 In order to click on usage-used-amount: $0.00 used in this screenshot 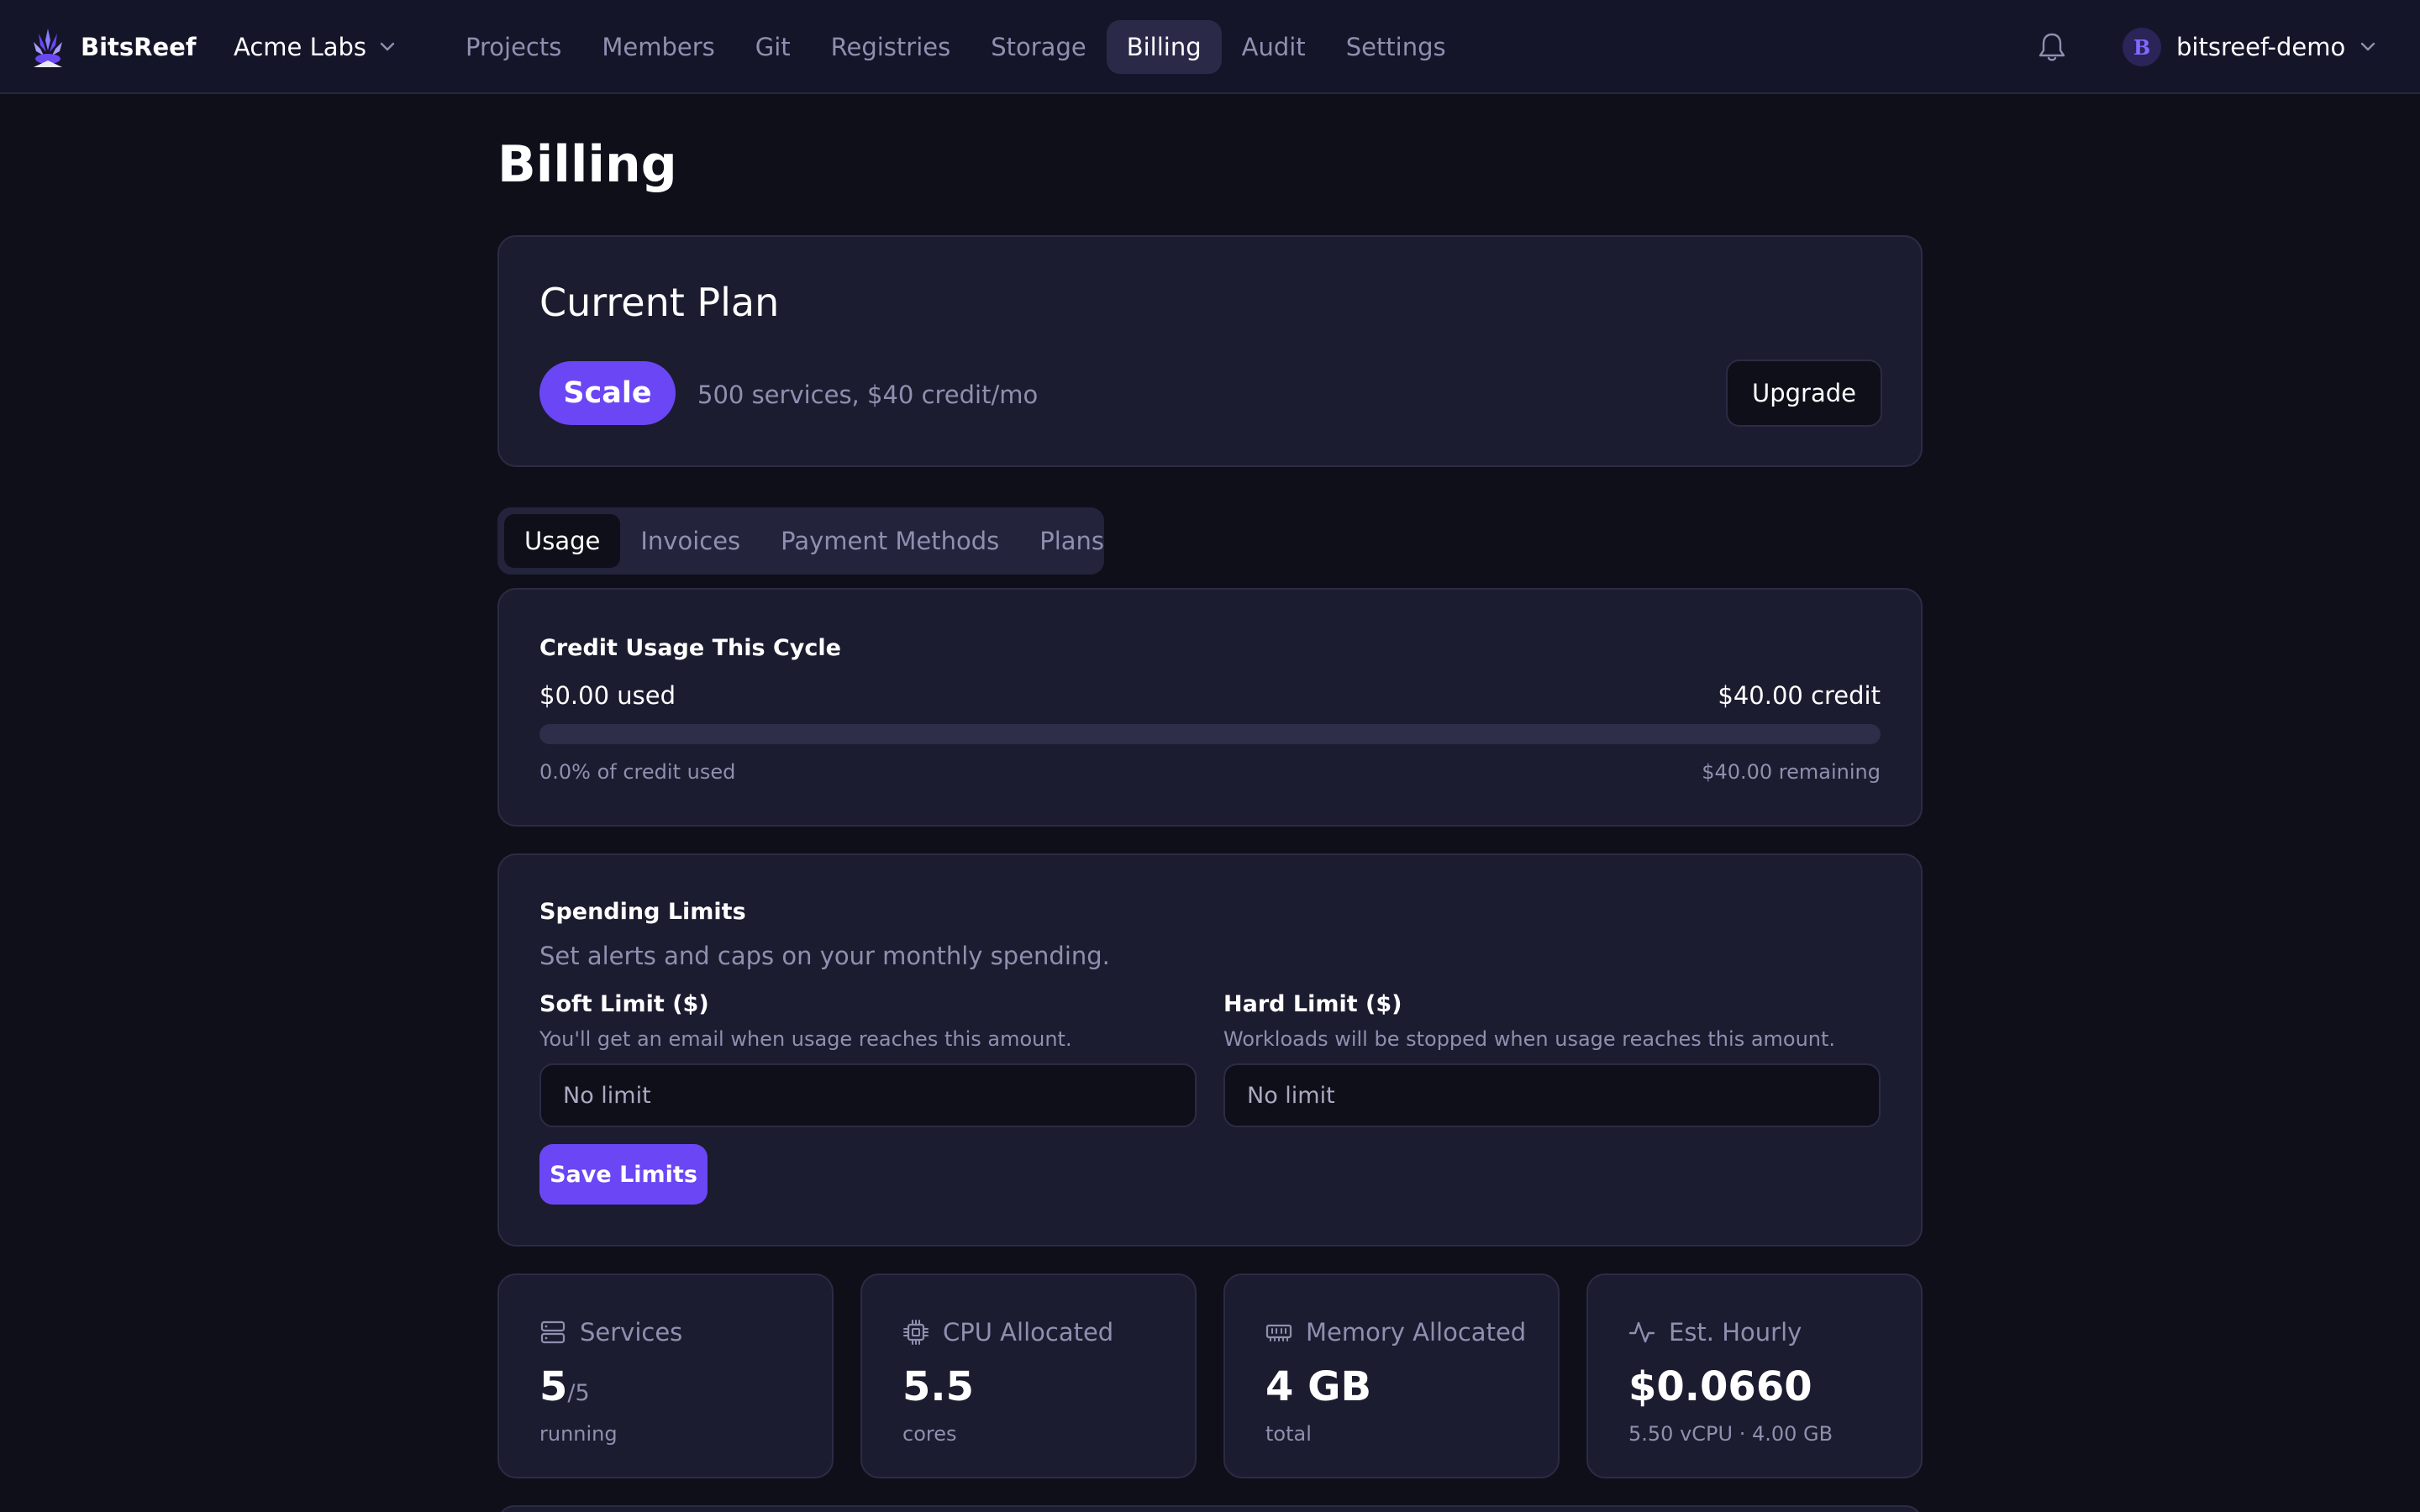, I will do `click(607, 695)`.